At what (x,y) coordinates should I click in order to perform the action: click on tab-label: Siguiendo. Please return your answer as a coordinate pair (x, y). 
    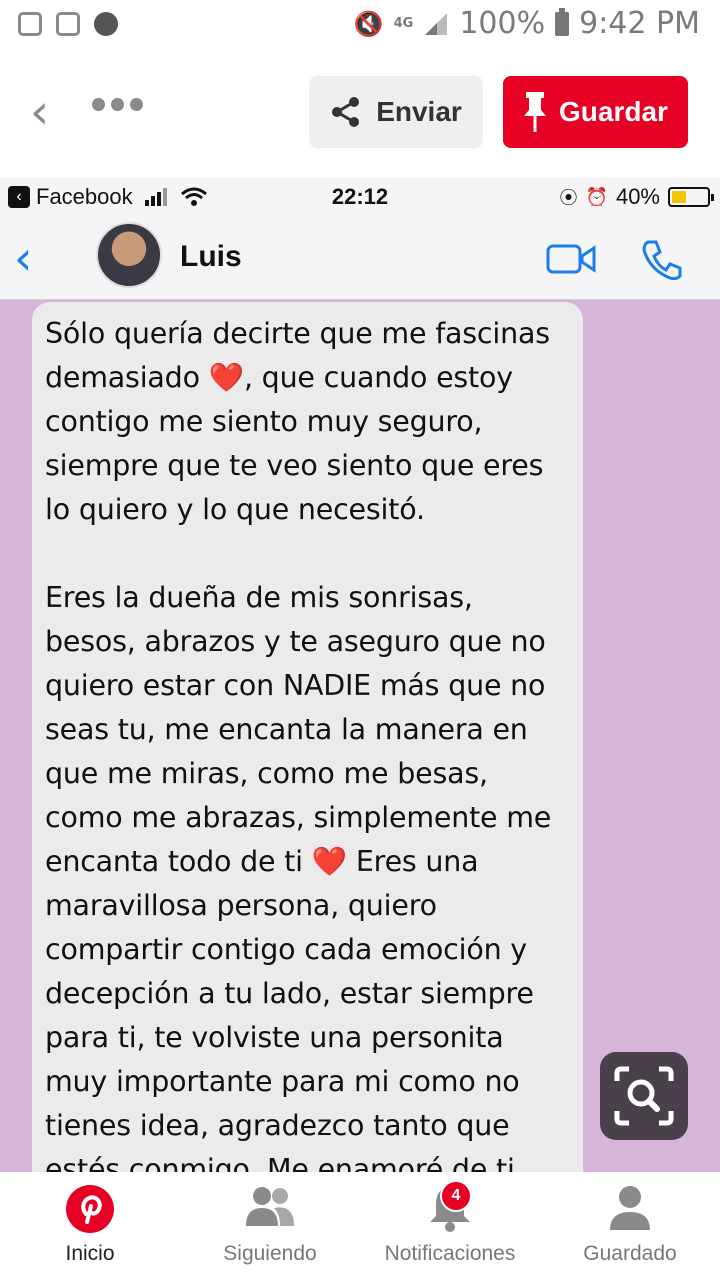
    Looking at the image, I should click on (270, 1253).